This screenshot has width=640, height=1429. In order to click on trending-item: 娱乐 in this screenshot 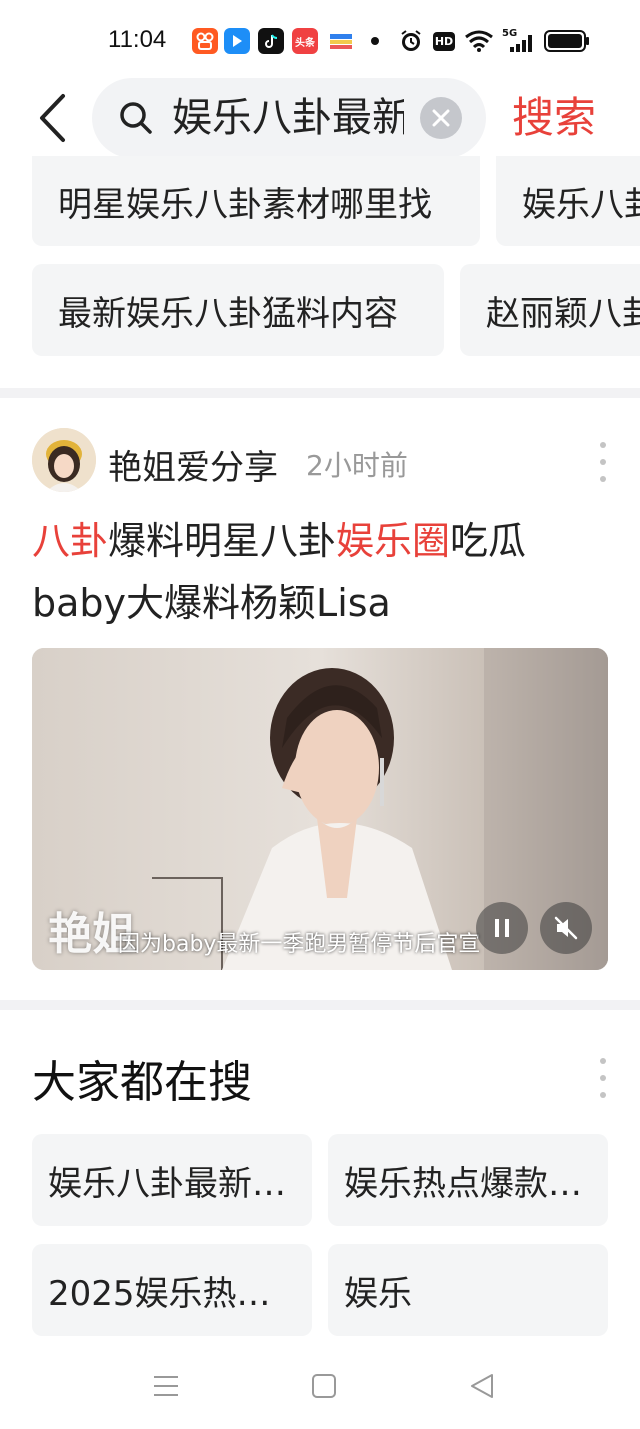, I will do `click(468, 1290)`.